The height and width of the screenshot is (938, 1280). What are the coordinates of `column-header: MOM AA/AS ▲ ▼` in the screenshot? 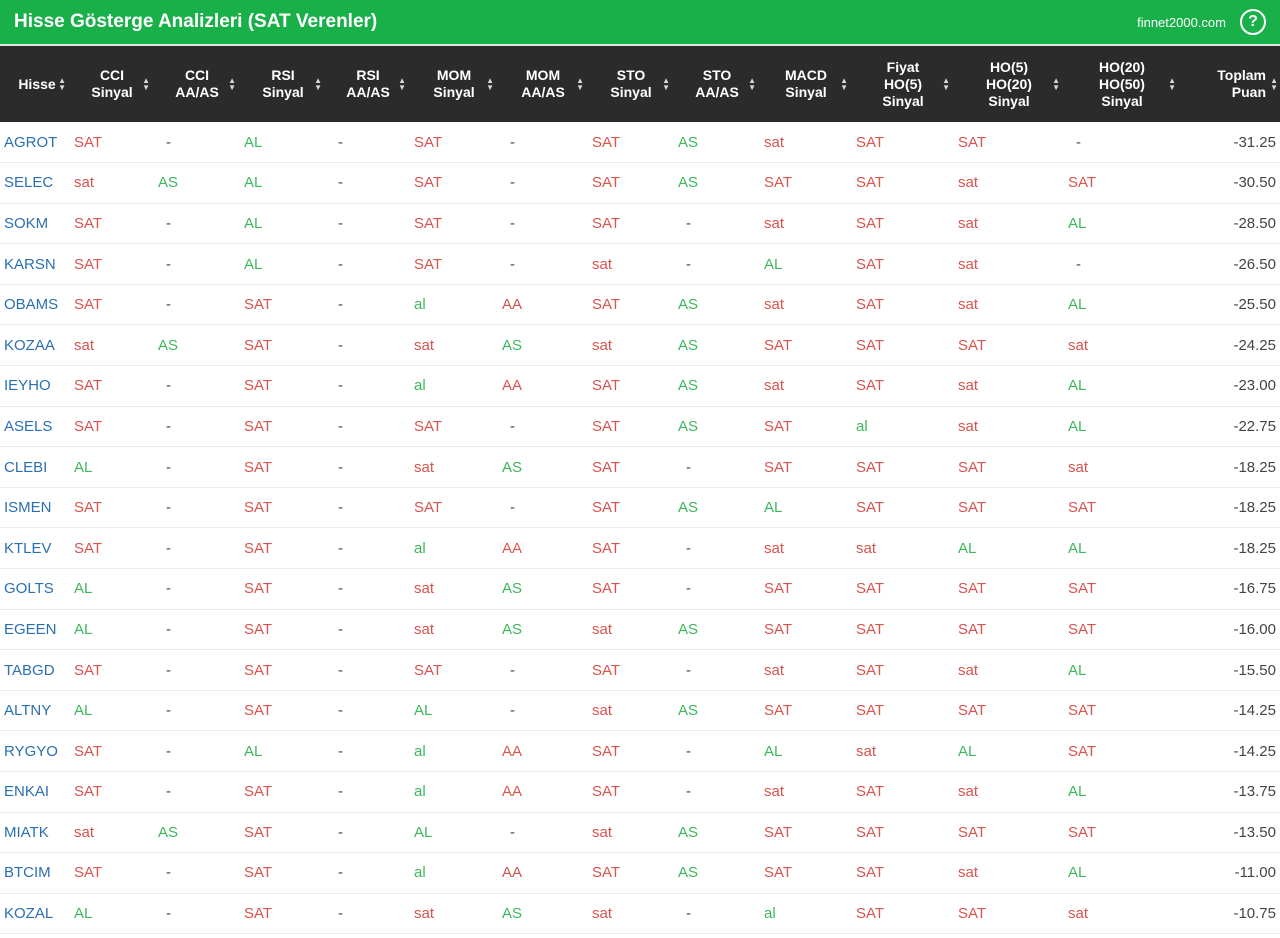 It's located at (543, 84).